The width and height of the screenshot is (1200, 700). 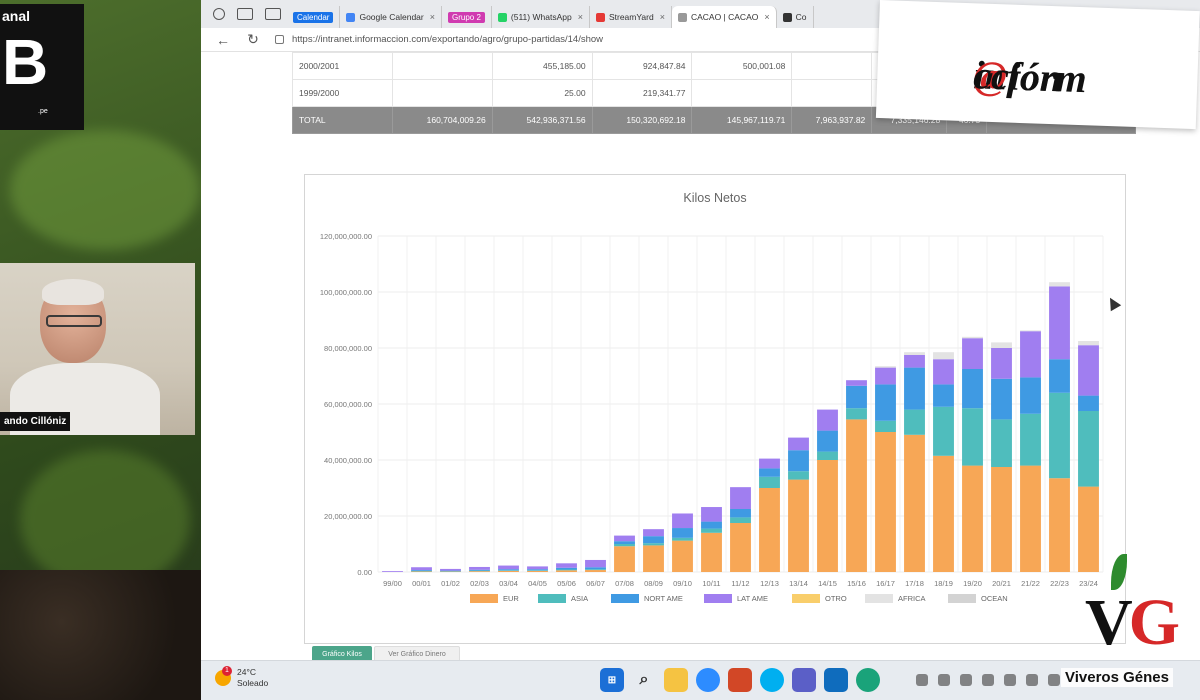 I want to click on tab-label: StreamYard, so click(x=631, y=17).